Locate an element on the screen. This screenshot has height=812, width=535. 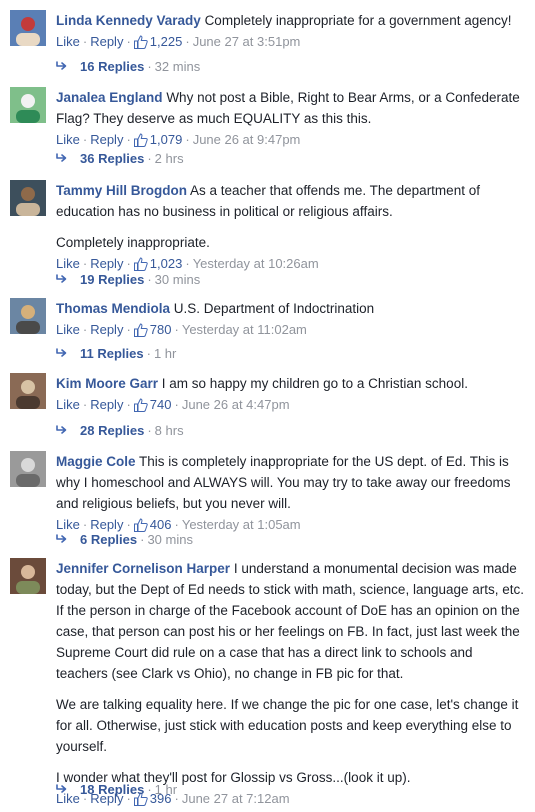
view-replies-link: 19 Replies is located at coordinates (112, 279).